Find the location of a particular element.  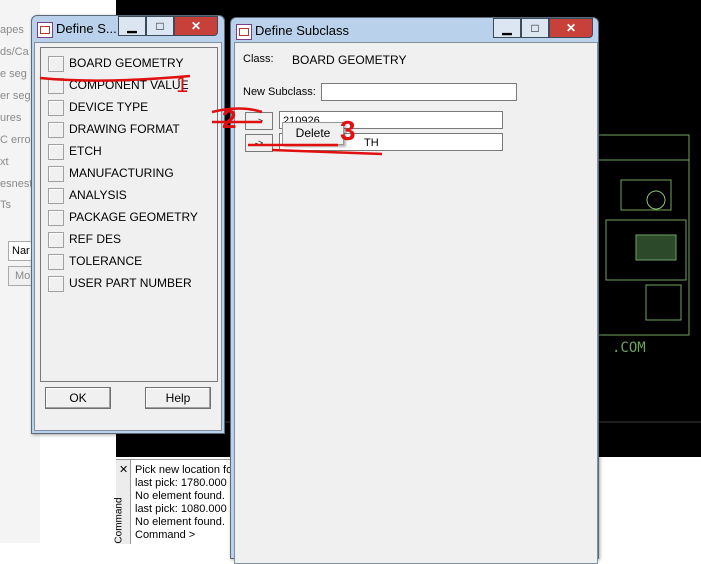

subclass-item: Silkscreen_Top is located at coordinates (321, 407).